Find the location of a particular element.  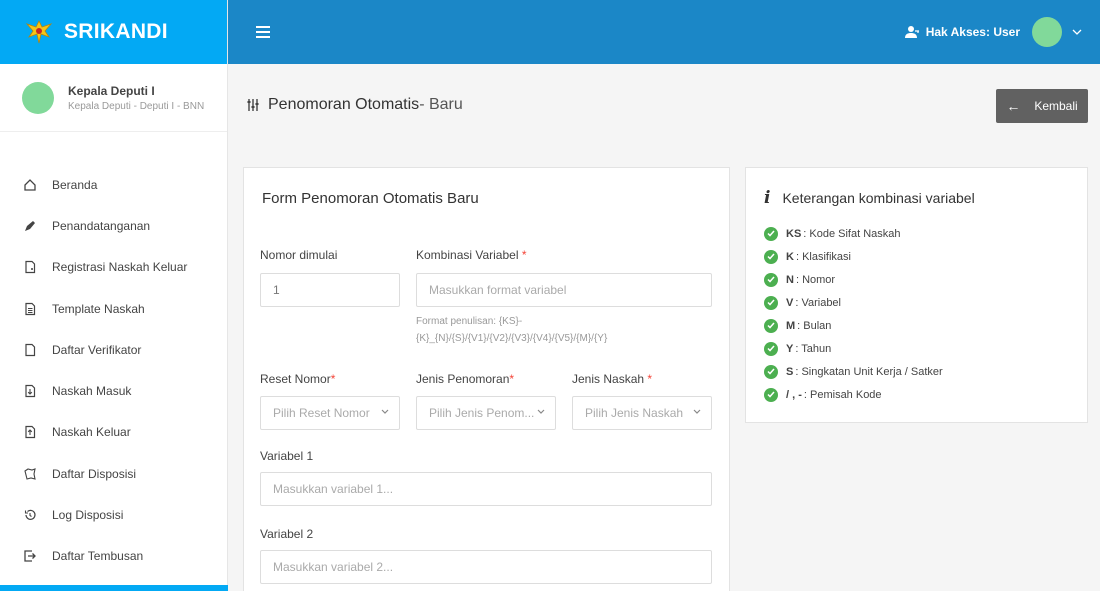

list-item: M: Bulan is located at coordinates (916, 325).